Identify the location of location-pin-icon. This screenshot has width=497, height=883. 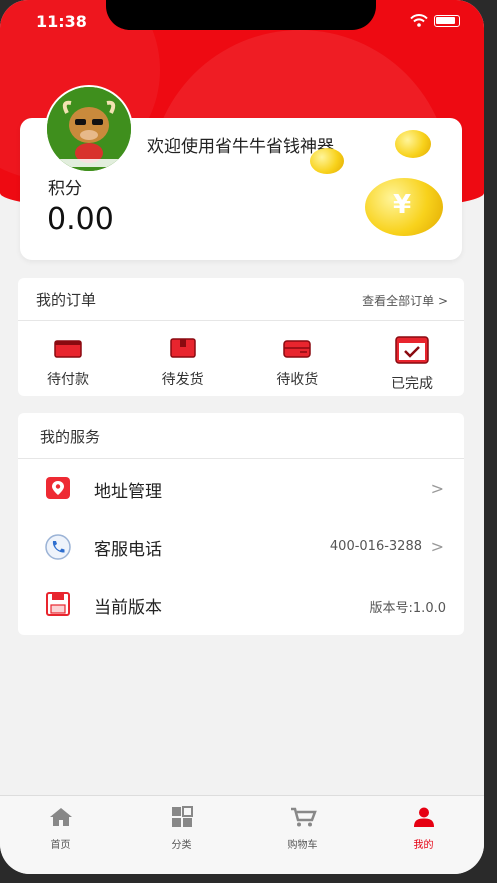
(58, 488).